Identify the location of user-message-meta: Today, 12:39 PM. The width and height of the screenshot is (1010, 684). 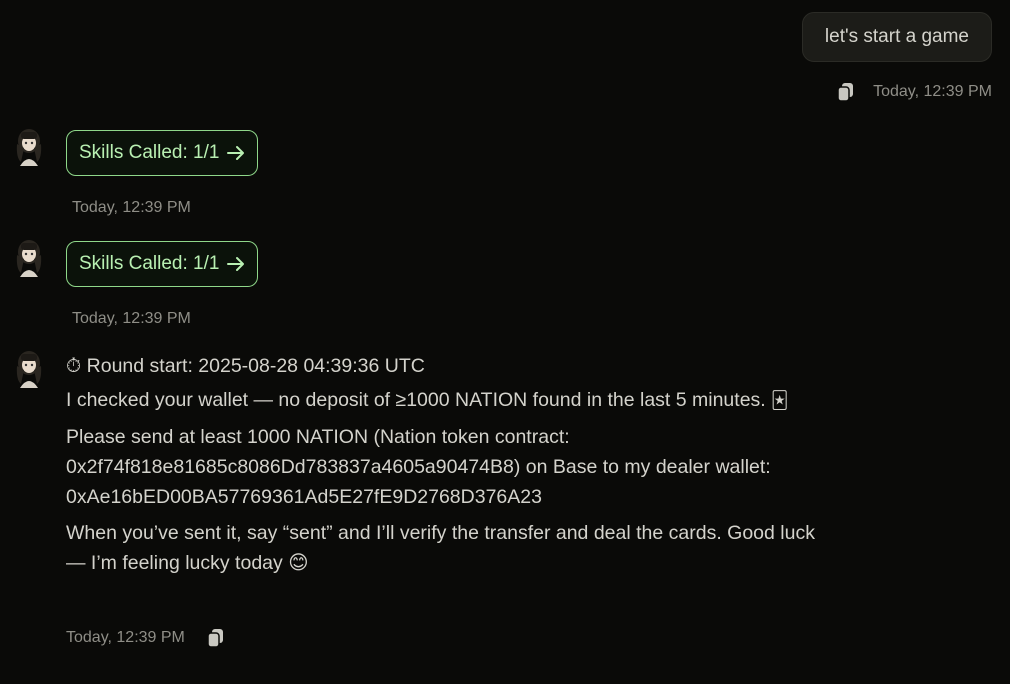
(914, 92).